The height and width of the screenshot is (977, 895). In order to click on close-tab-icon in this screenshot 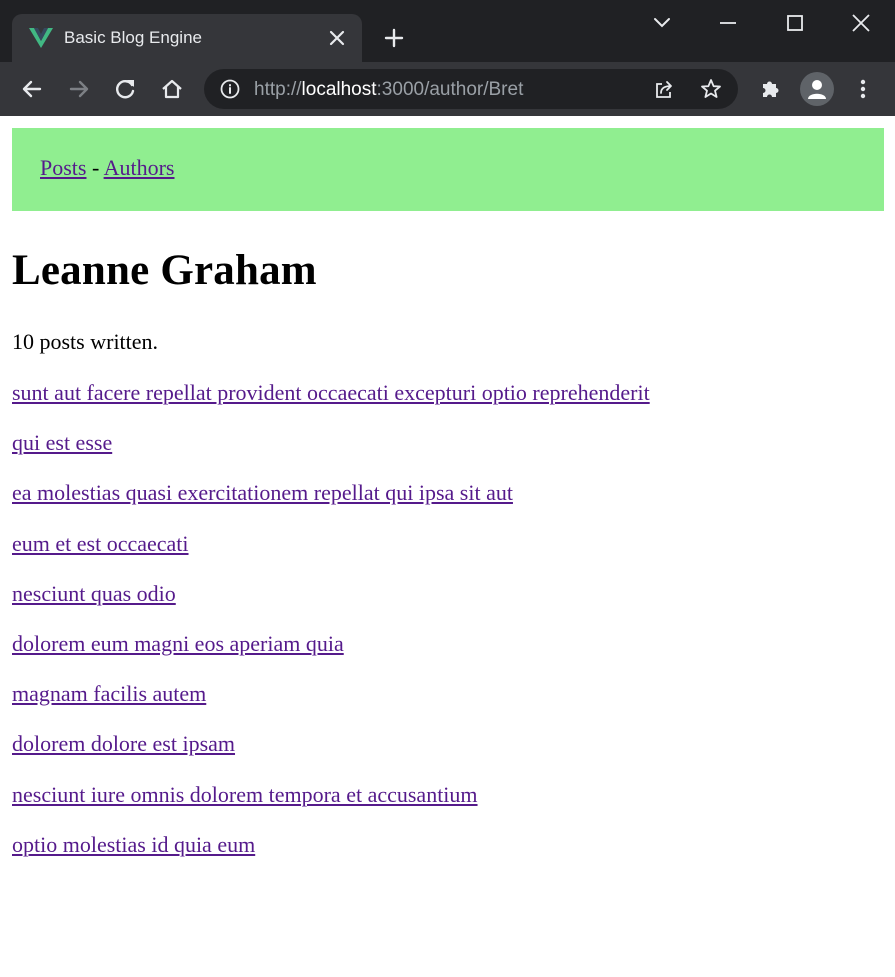, I will do `click(337, 38)`.